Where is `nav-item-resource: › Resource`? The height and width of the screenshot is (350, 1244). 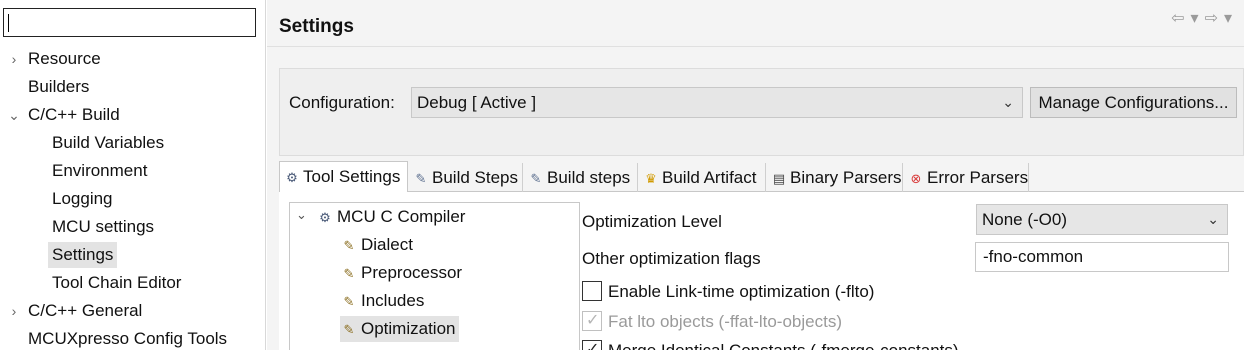
nav-item-resource: › Resource is located at coordinates (56, 59).